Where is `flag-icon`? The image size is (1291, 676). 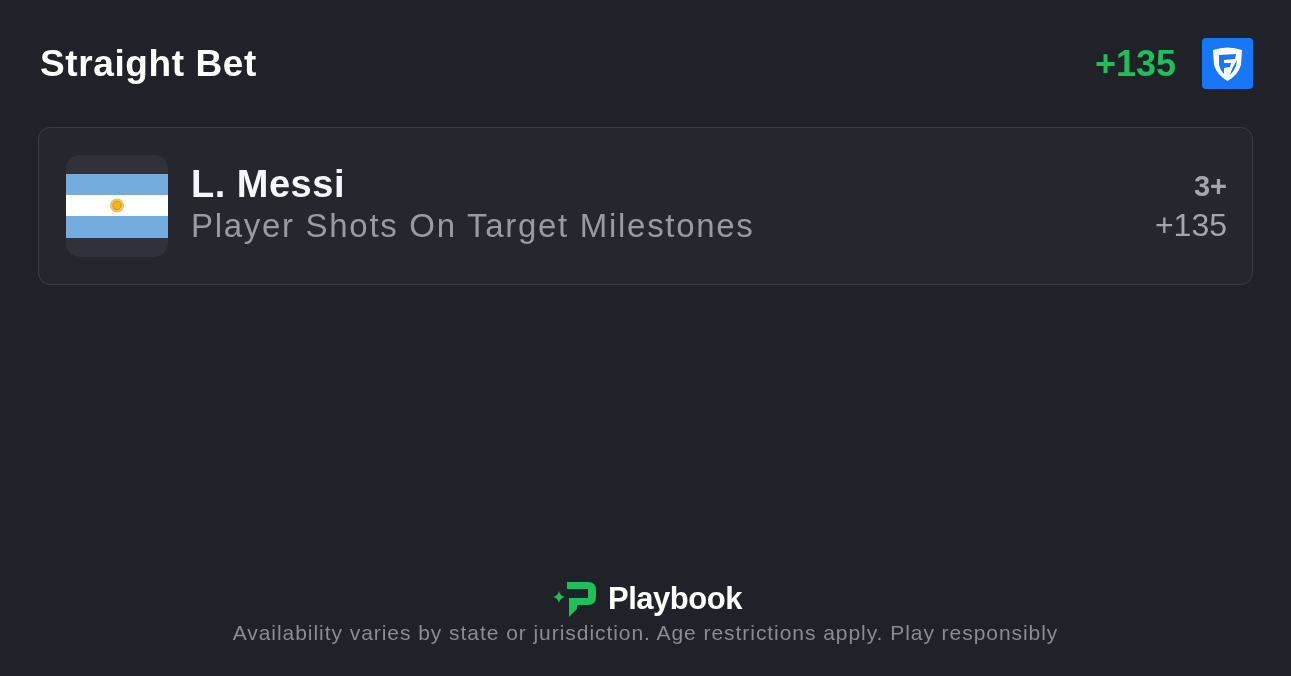 flag-icon is located at coordinates (117, 206).